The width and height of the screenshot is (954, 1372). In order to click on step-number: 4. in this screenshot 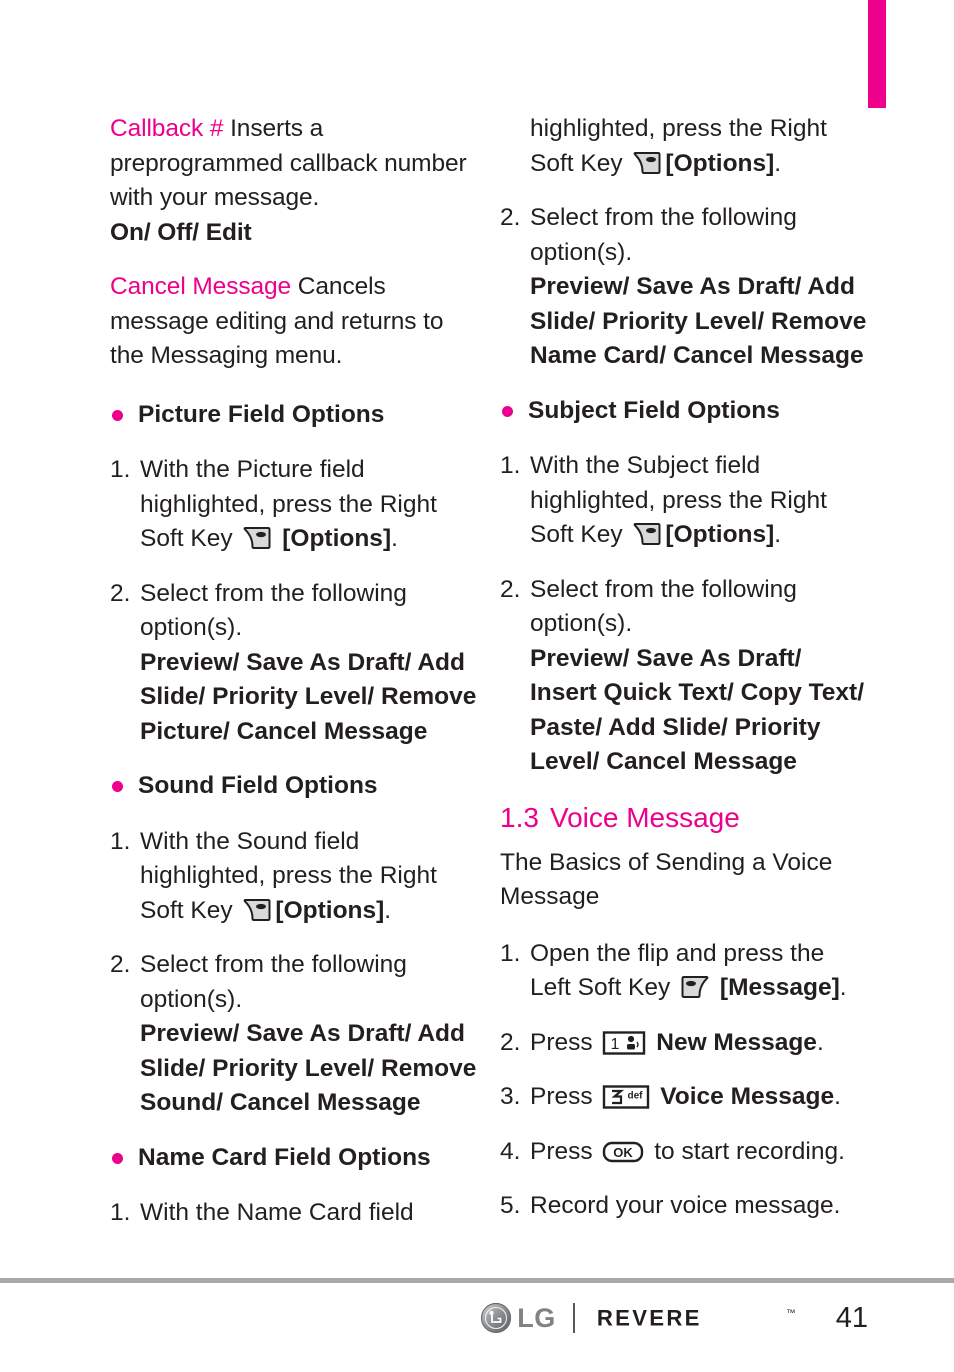, I will do `click(510, 1151)`.